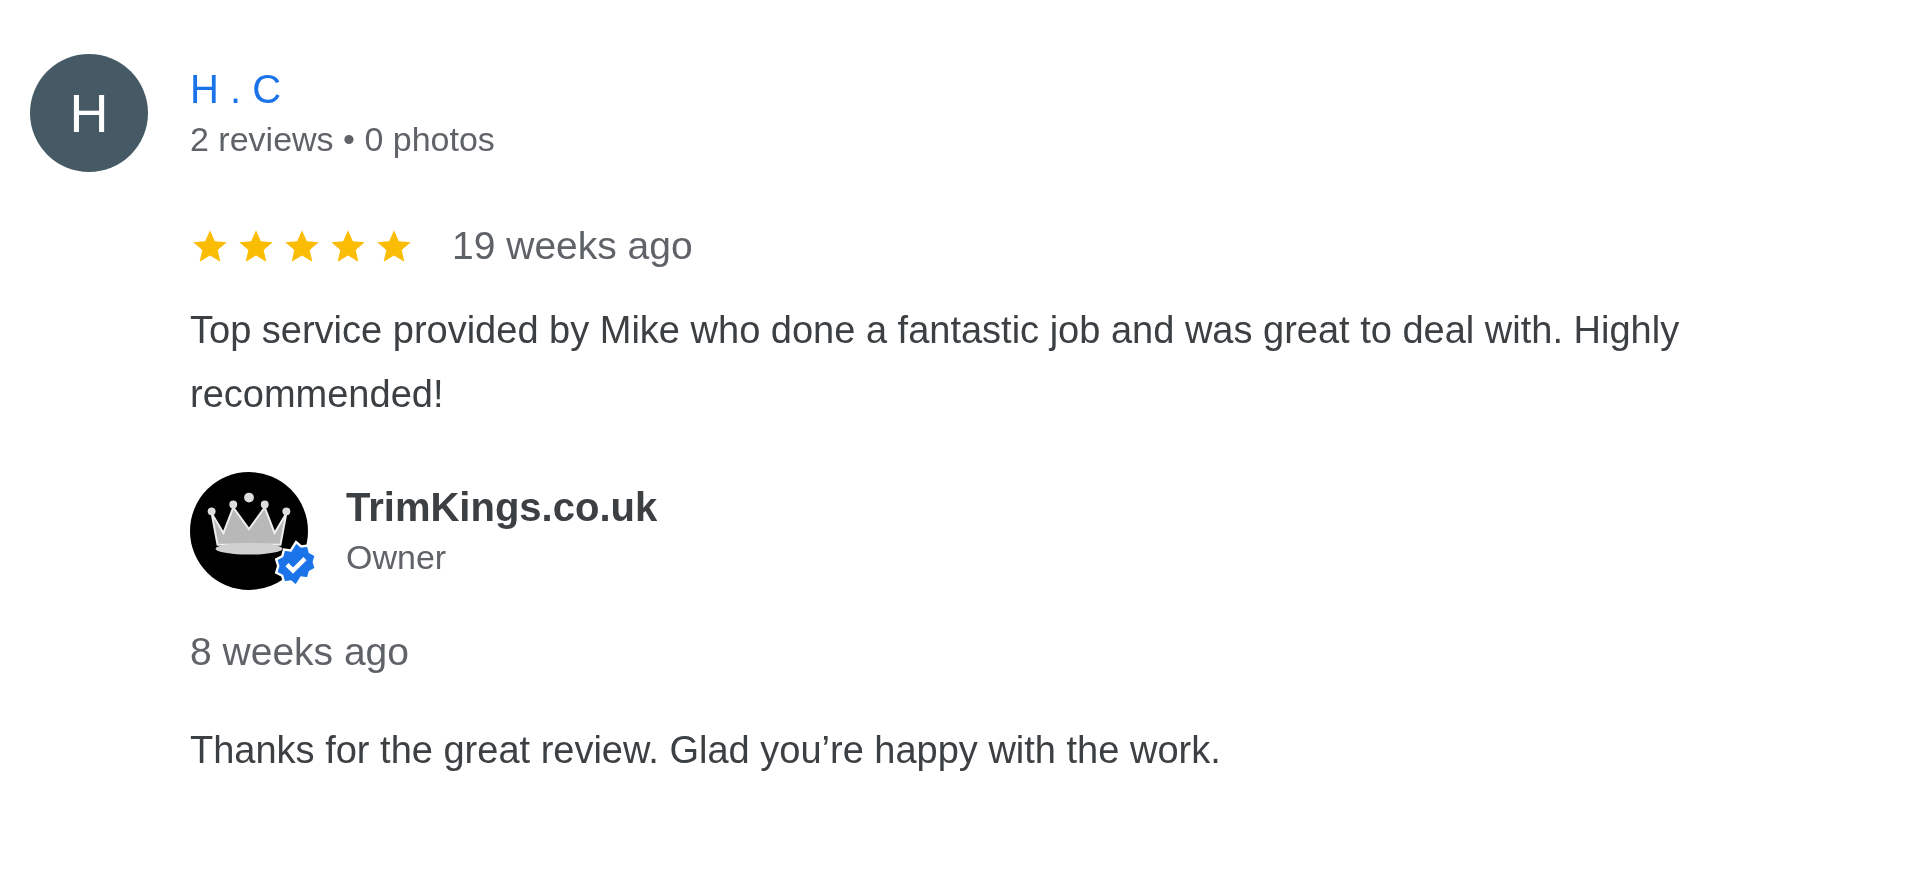 The image size is (1920, 880). Describe the element at coordinates (706, 750) in the screenshot. I see `reply-text: Thanks for the great review. Glad you’re happy with the work.` at that location.